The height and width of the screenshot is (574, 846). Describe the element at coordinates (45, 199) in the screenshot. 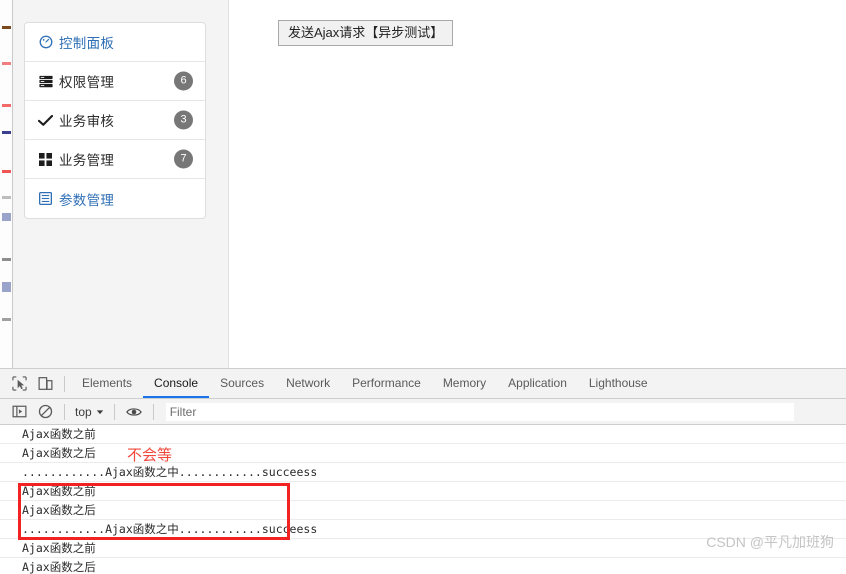

I see `list-alt-icon` at that location.